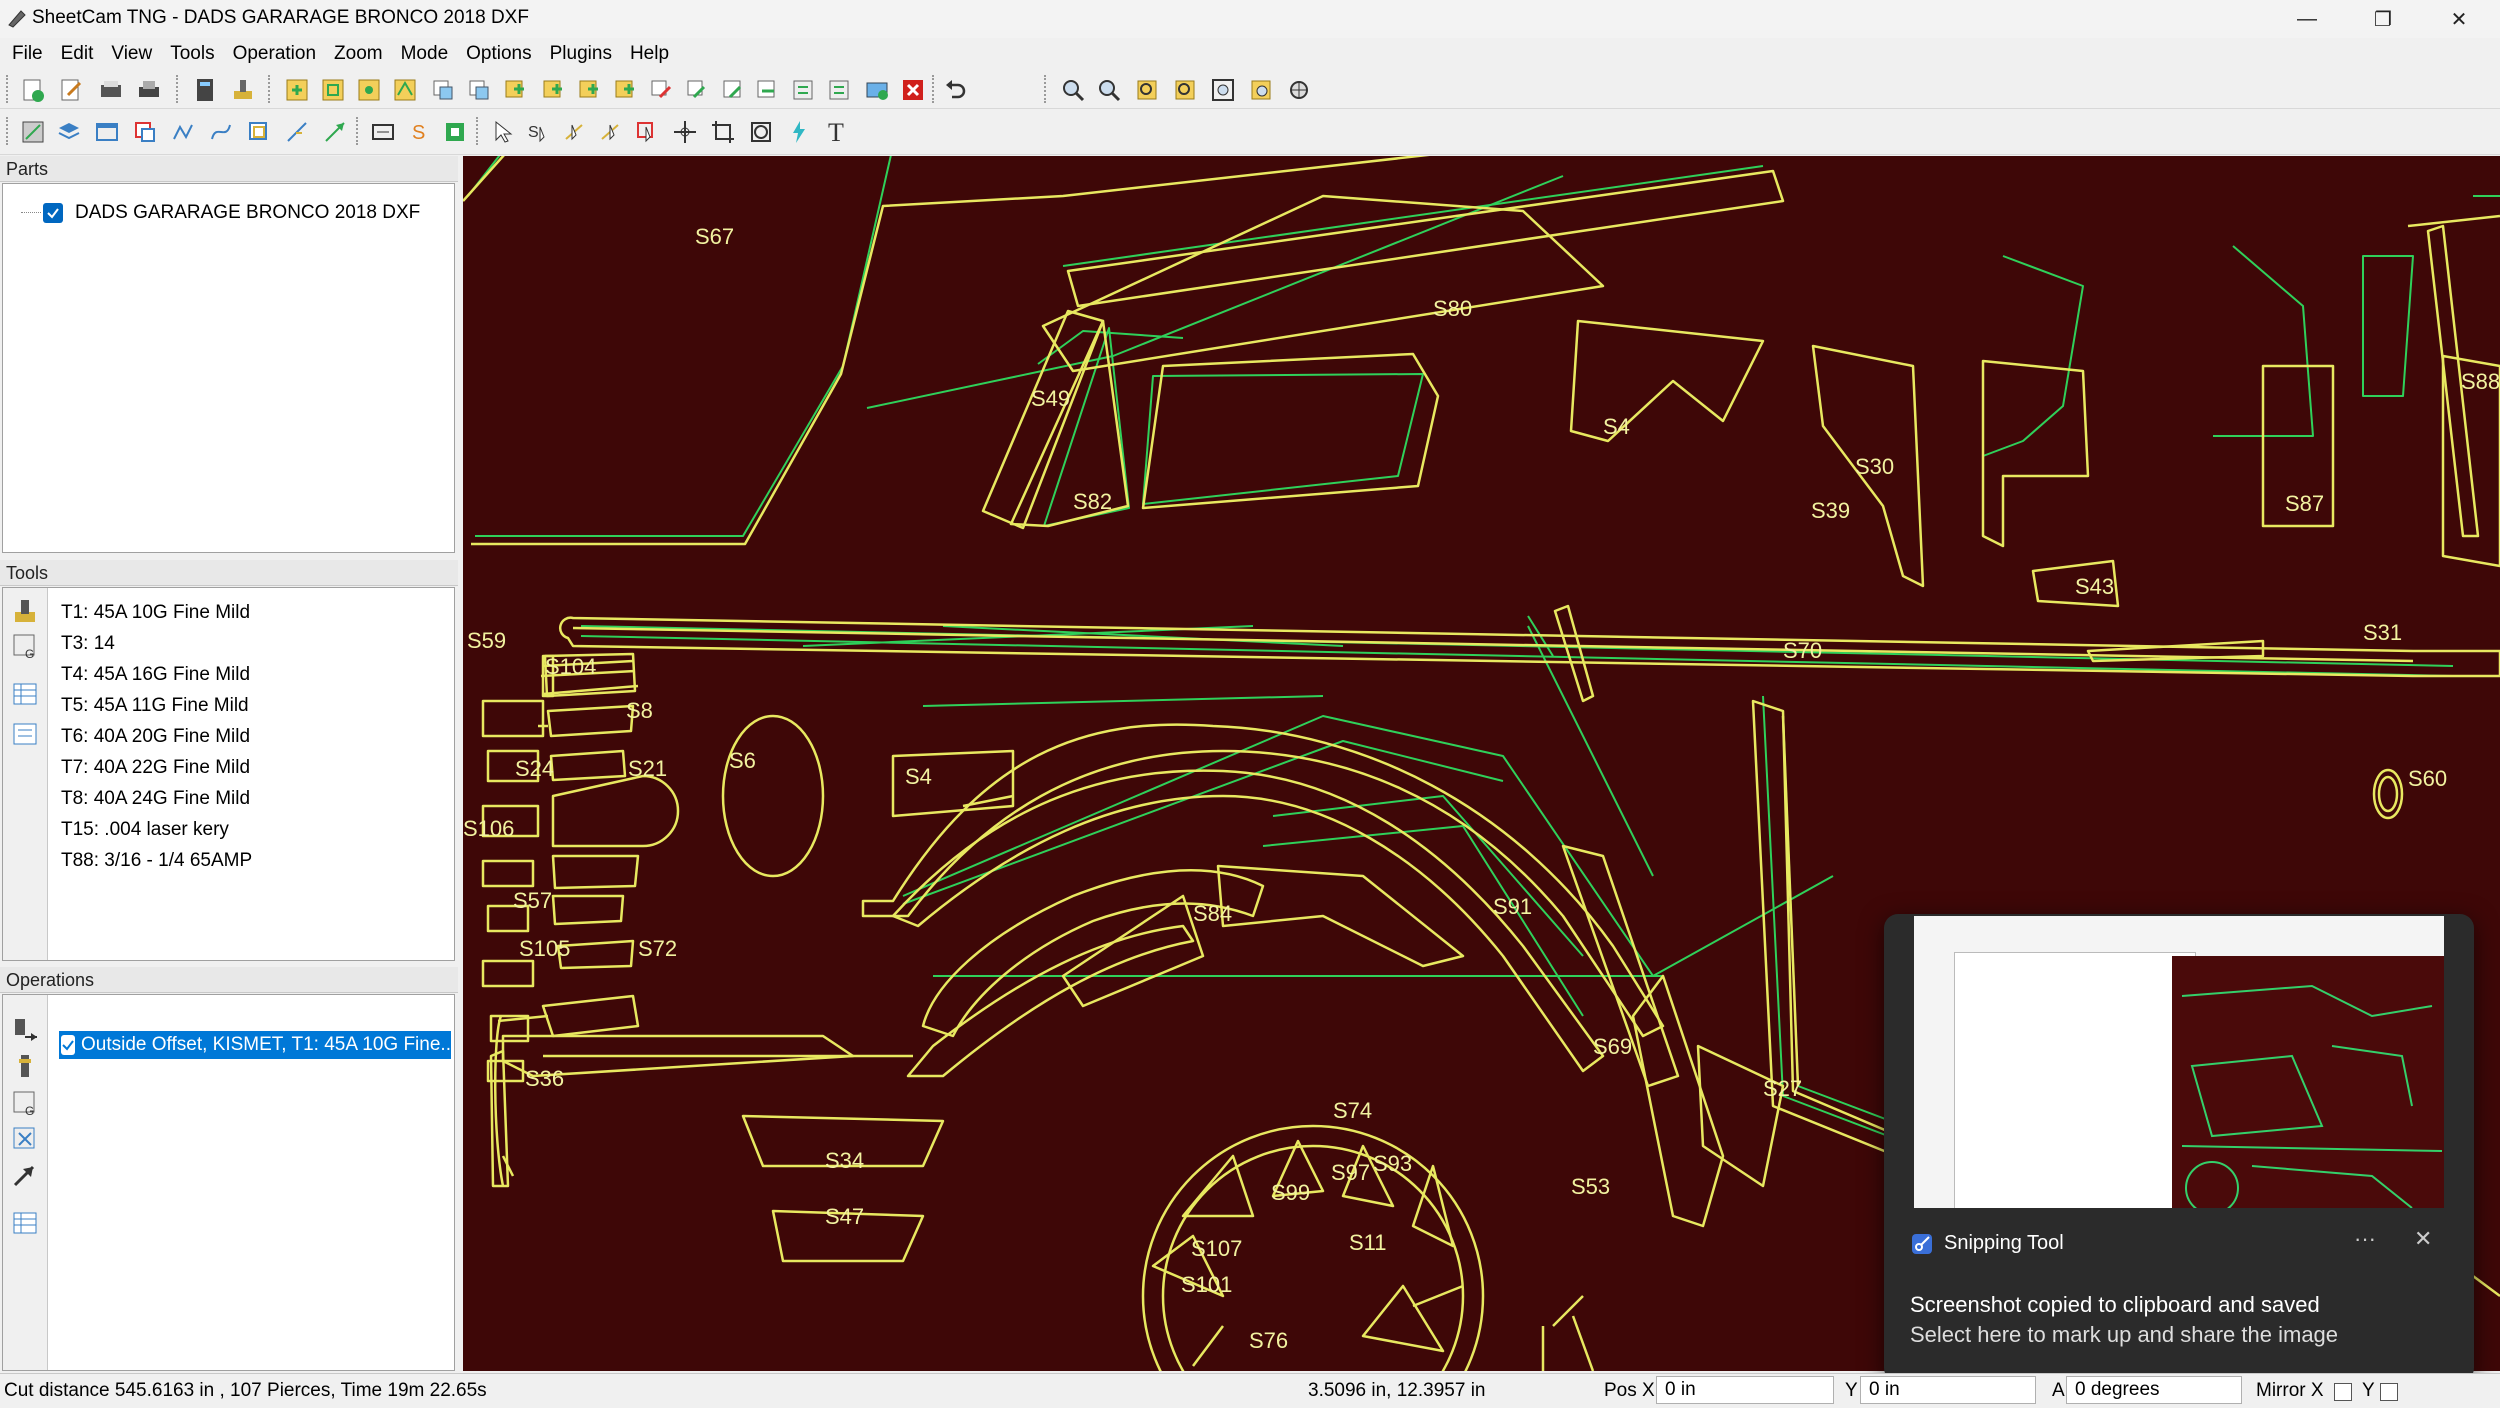 This screenshot has height=1408, width=2500. What do you see at coordinates (78, 54) in the screenshot?
I see `menu-edit: Edit` at bounding box center [78, 54].